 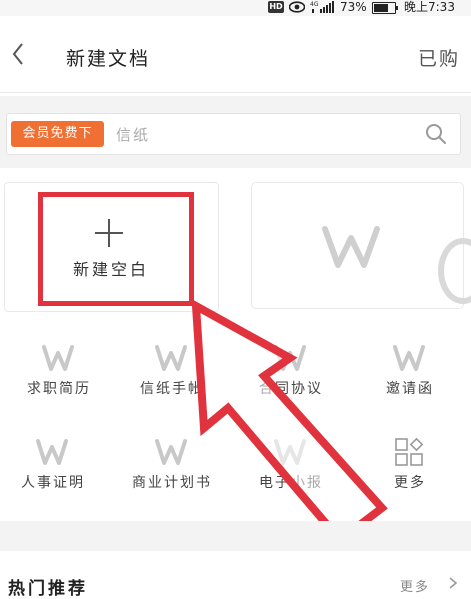 What do you see at coordinates (53, 483) in the screenshot?
I see `template-label: 人事证明` at bounding box center [53, 483].